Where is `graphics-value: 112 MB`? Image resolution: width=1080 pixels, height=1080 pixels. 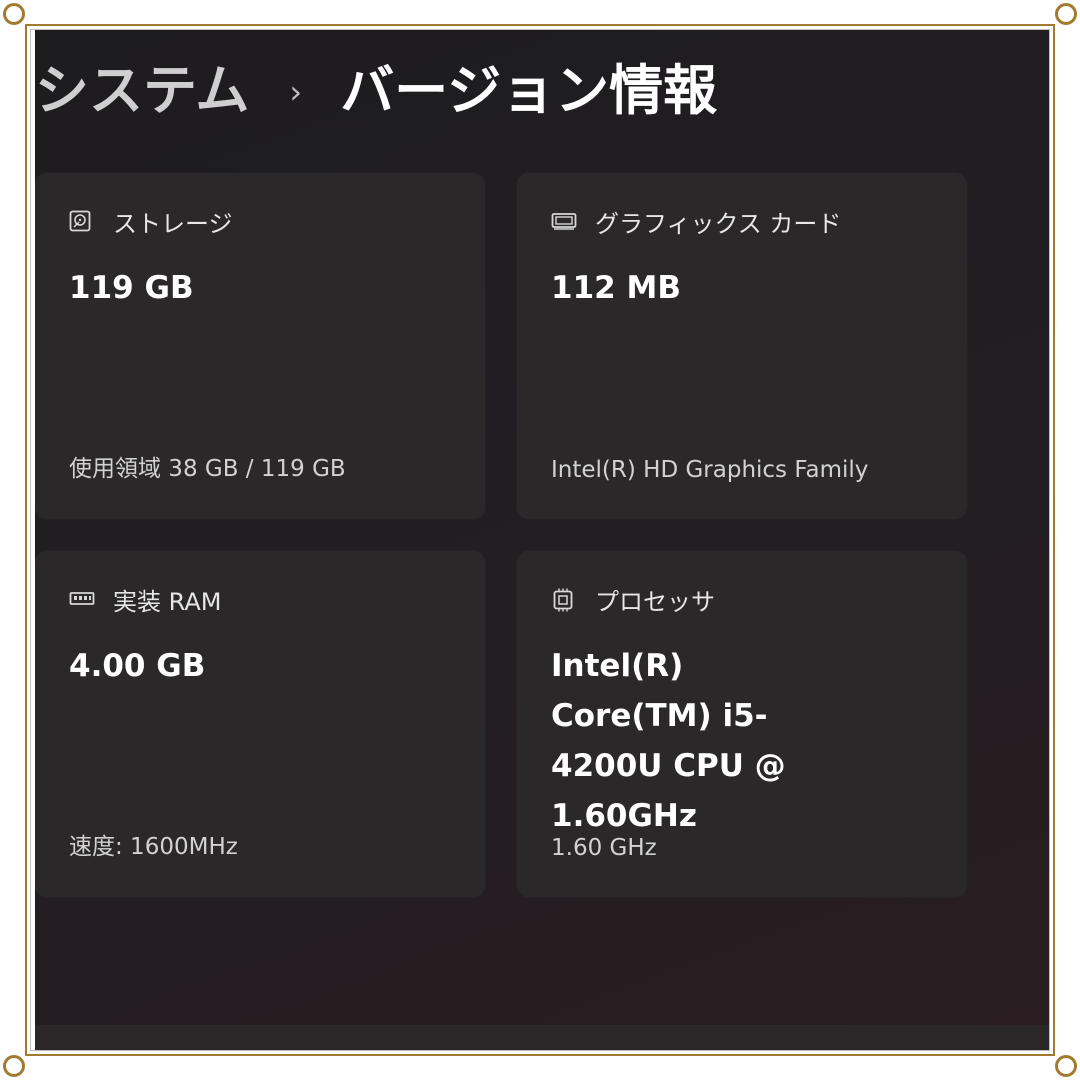
graphics-value: 112 MB is located at coordinates (616, 288).